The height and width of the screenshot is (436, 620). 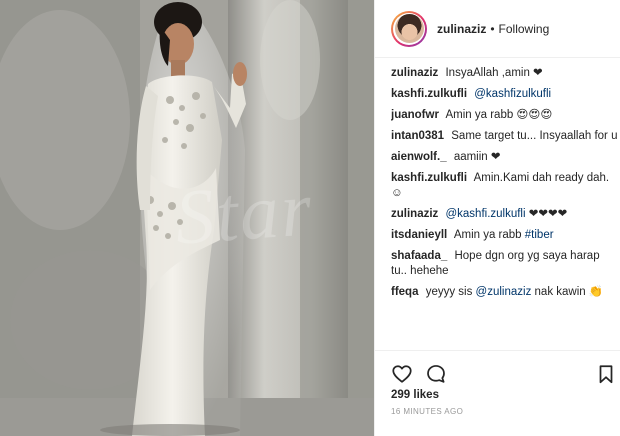 I want to click on heart-icon, so click(x=402, y=374).